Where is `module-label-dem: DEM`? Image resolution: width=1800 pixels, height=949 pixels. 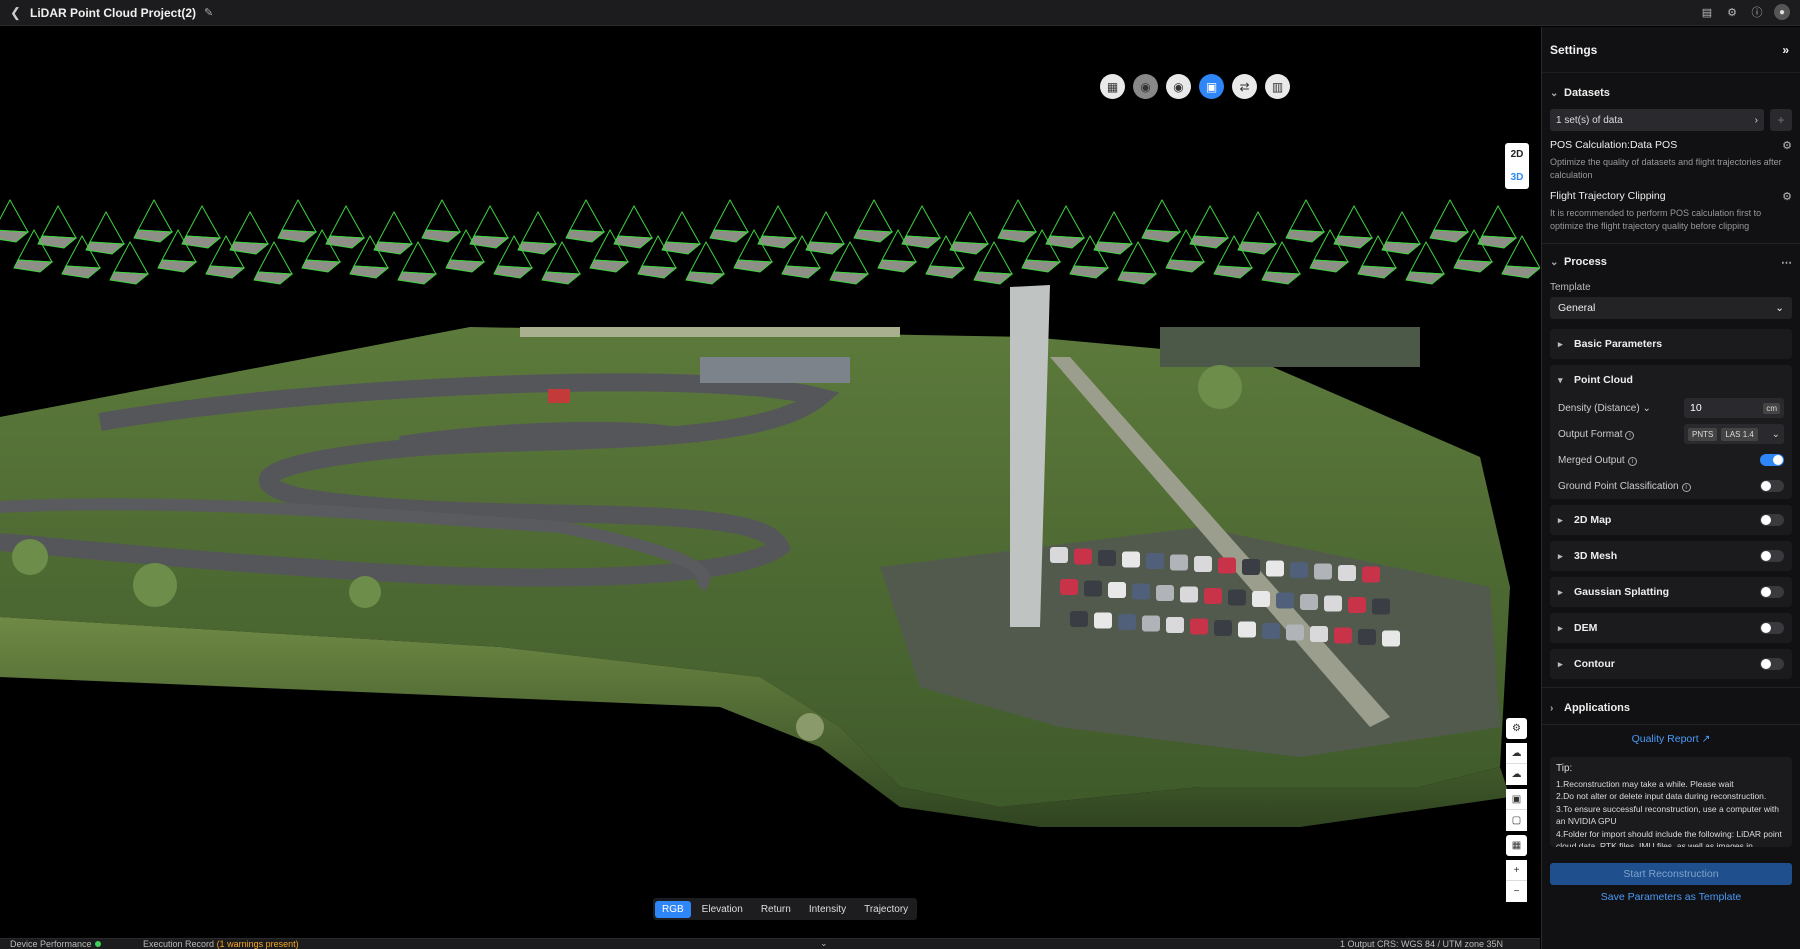
module-label-dem: DEM is located at coordinates (1586, 628).